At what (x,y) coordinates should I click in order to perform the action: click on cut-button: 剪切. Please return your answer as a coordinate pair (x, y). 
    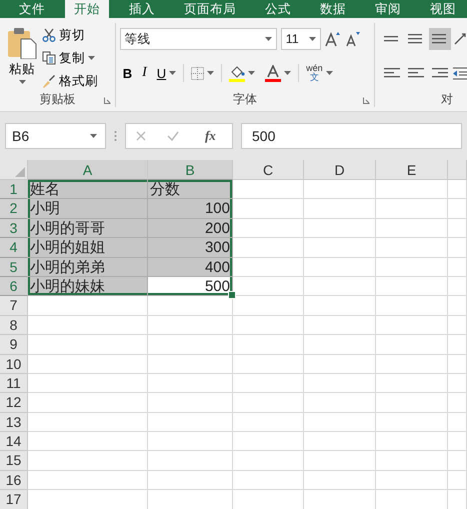
    Looking at the image, I should click on (70, 35).